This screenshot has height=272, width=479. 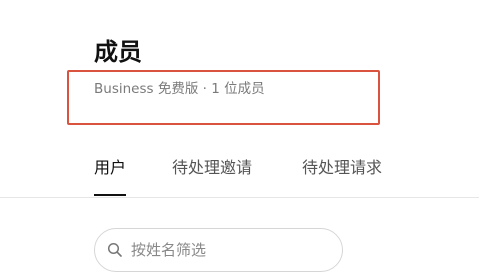 What do you see at coordinates (239, 197) in the screenshot?
I see `tabs-divider` at bounding box center [239, 197].